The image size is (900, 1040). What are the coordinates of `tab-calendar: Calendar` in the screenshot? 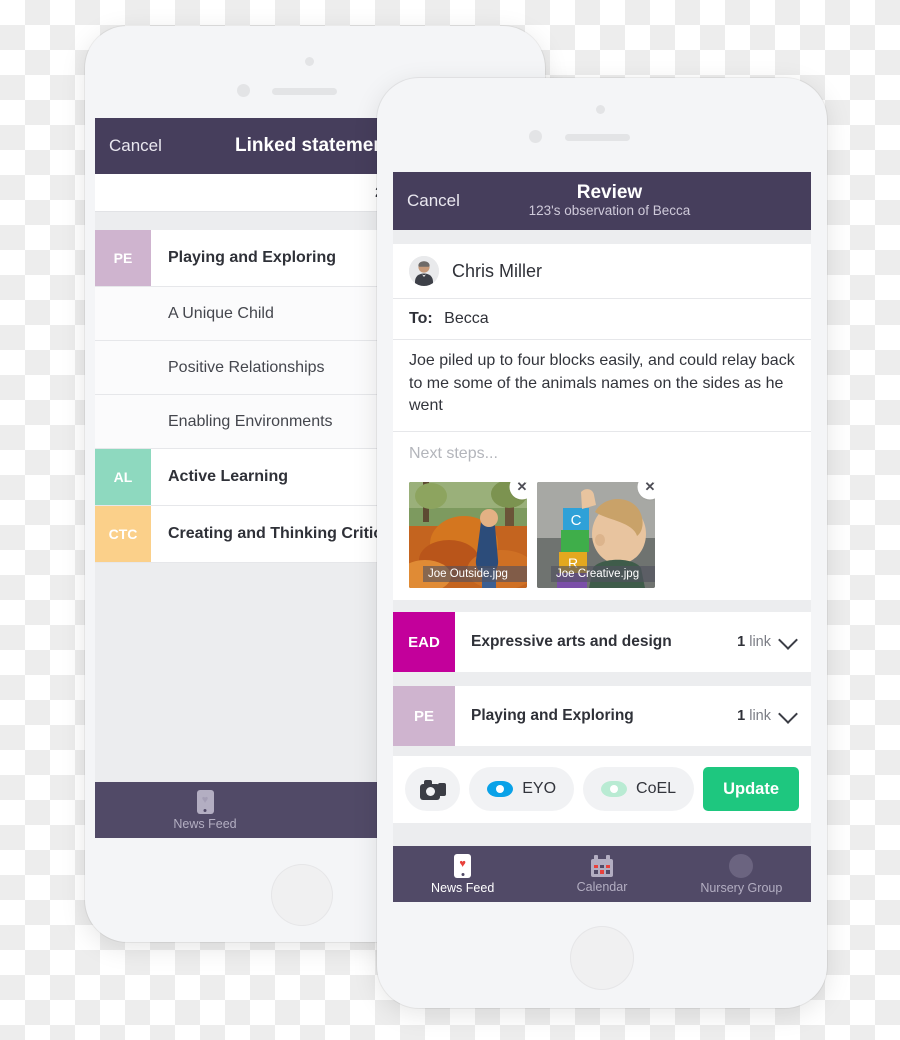 It's located at (601, 874).